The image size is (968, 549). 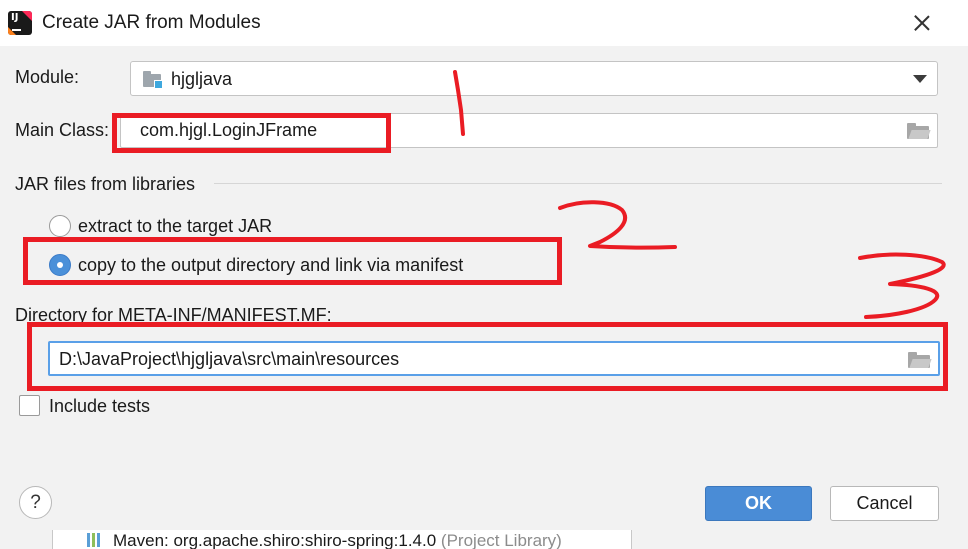 I want to click on chevron-down-icon, so click(x=920, y=79).